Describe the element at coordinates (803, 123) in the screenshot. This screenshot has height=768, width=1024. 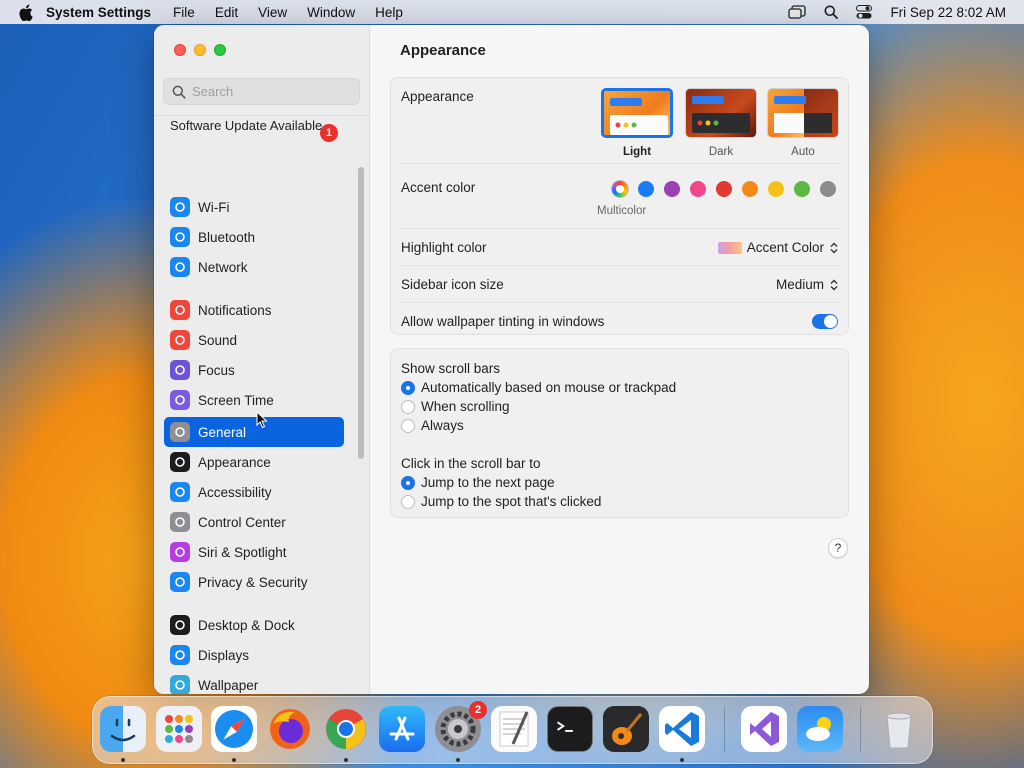
I see `theme-auto: Auto` at that location.